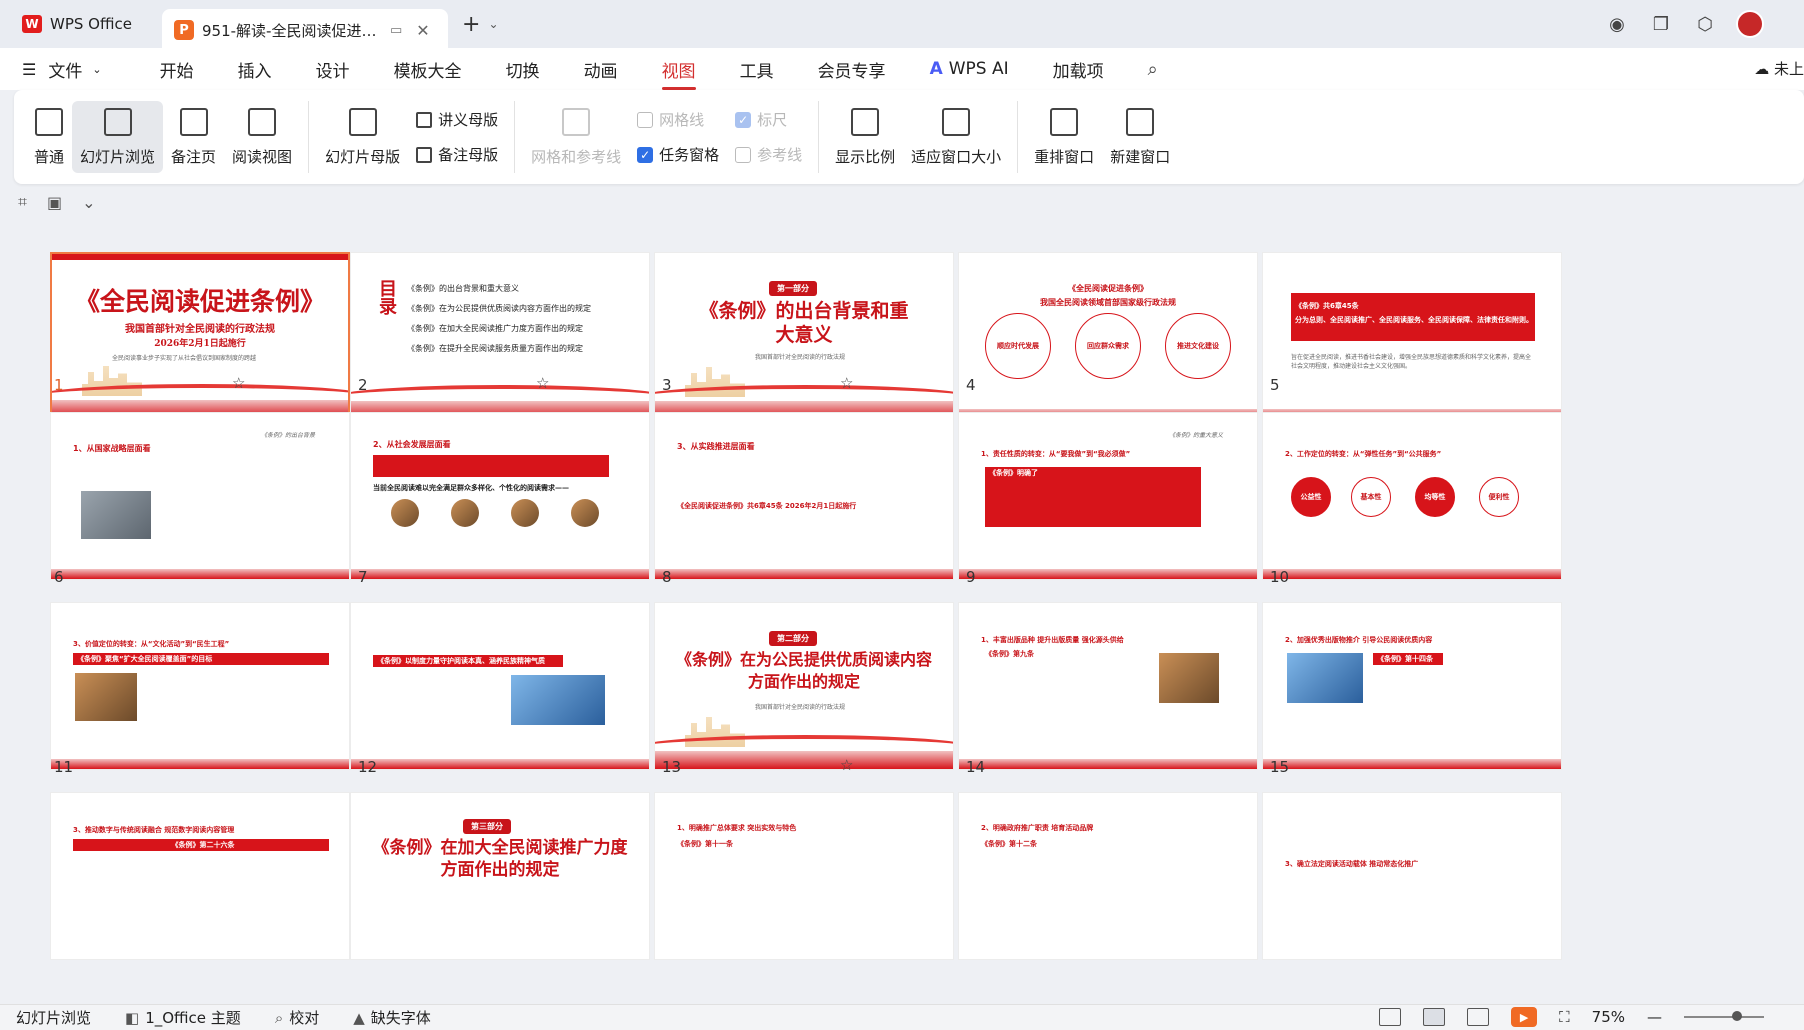 The width and height of the screenshot is (1804, 1030). Describe the element at coordinates (396, 30) in the screenshot. I see `monitor-icon: ▭` at that location.